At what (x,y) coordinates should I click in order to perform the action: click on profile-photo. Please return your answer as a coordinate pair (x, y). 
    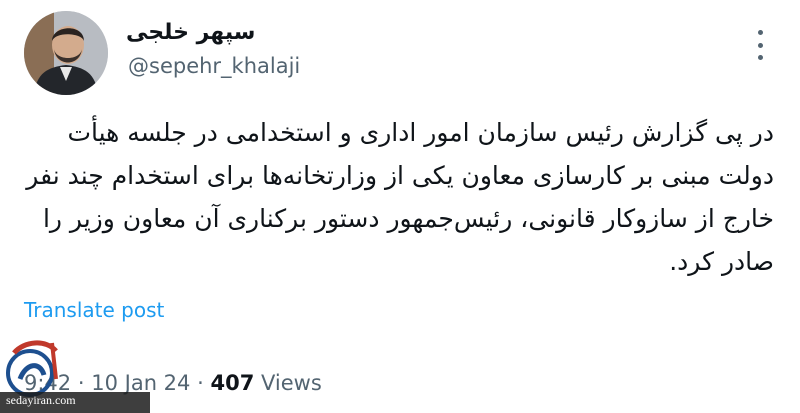
    Looking at the image, I should click on (66, 53).